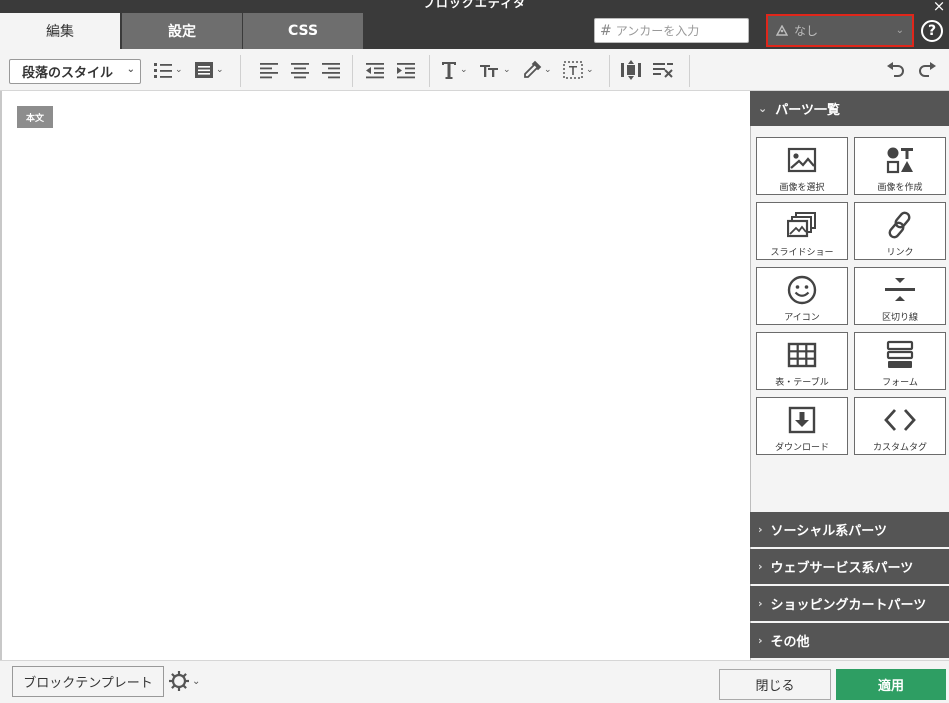 Image resolution: width=949 pixels, height=703 pixels. Describe the element at coordinates (573, 70) in the screenshot. I see `border-icon` at that location.